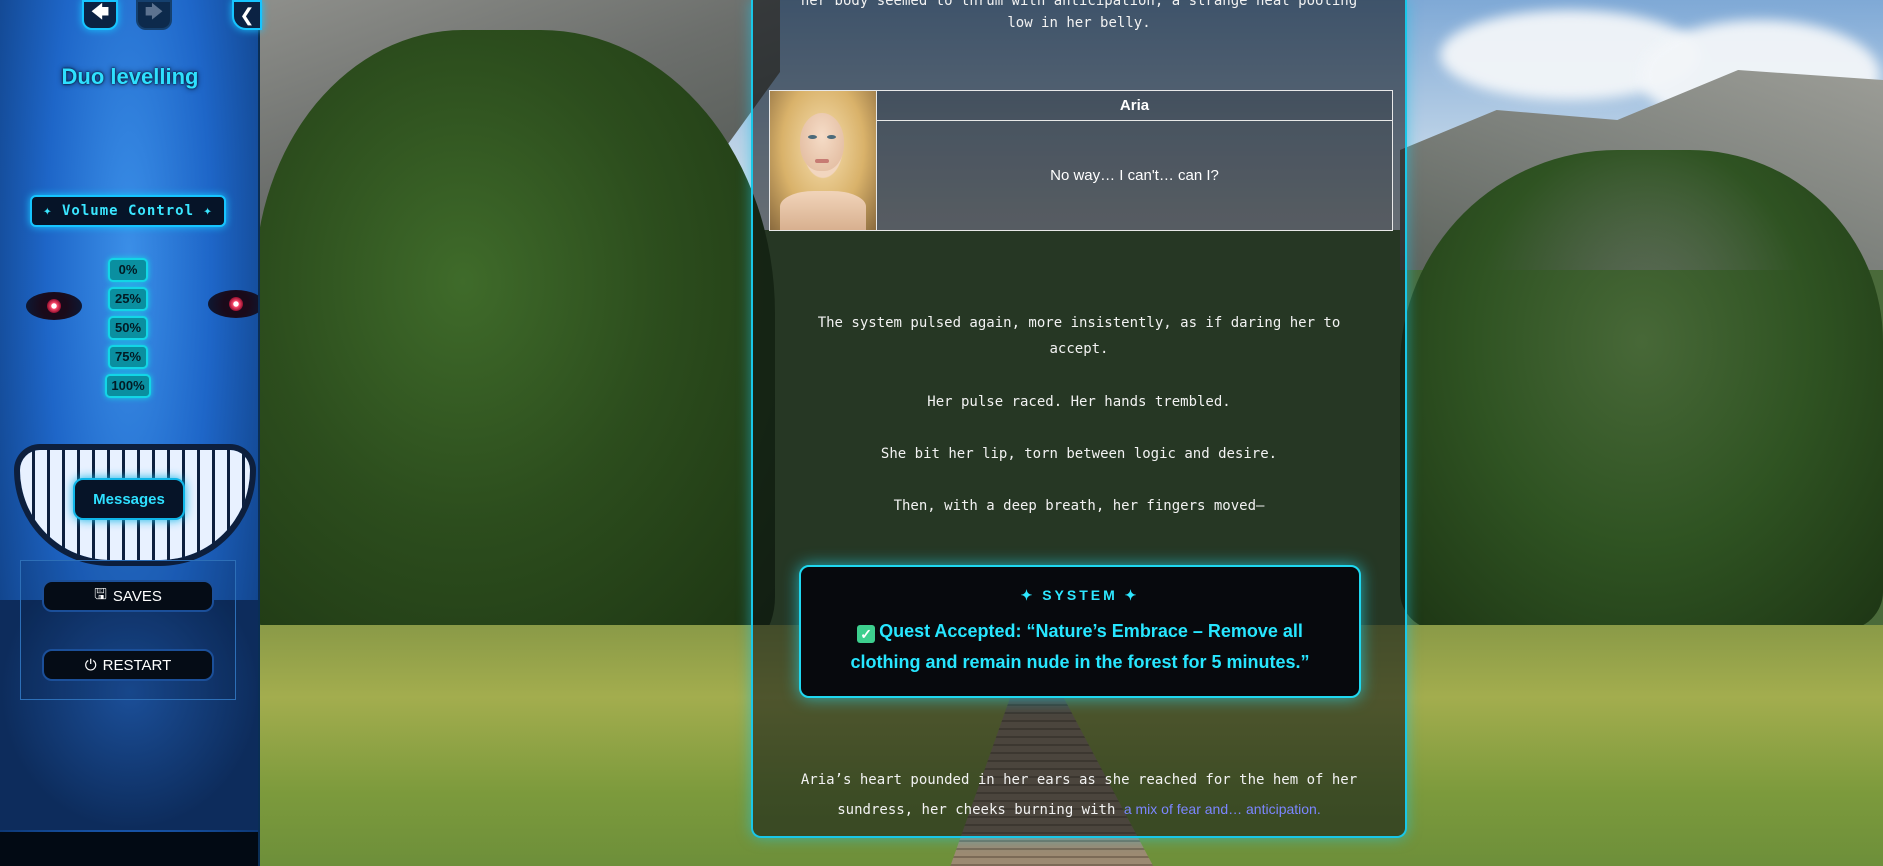  I want to click on saves-button: 🖫 SAVES, so click(128, 596).